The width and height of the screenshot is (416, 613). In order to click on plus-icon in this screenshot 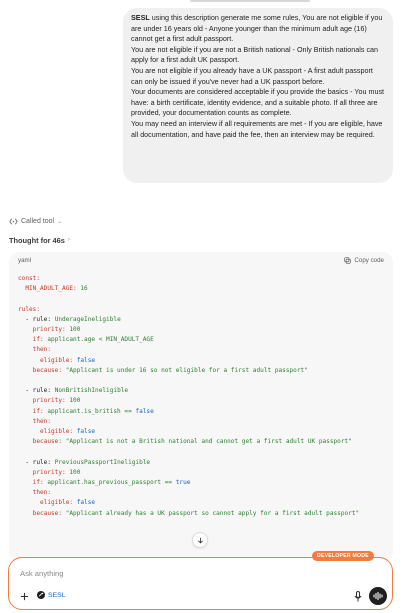, I will do `click(24, 596)`.